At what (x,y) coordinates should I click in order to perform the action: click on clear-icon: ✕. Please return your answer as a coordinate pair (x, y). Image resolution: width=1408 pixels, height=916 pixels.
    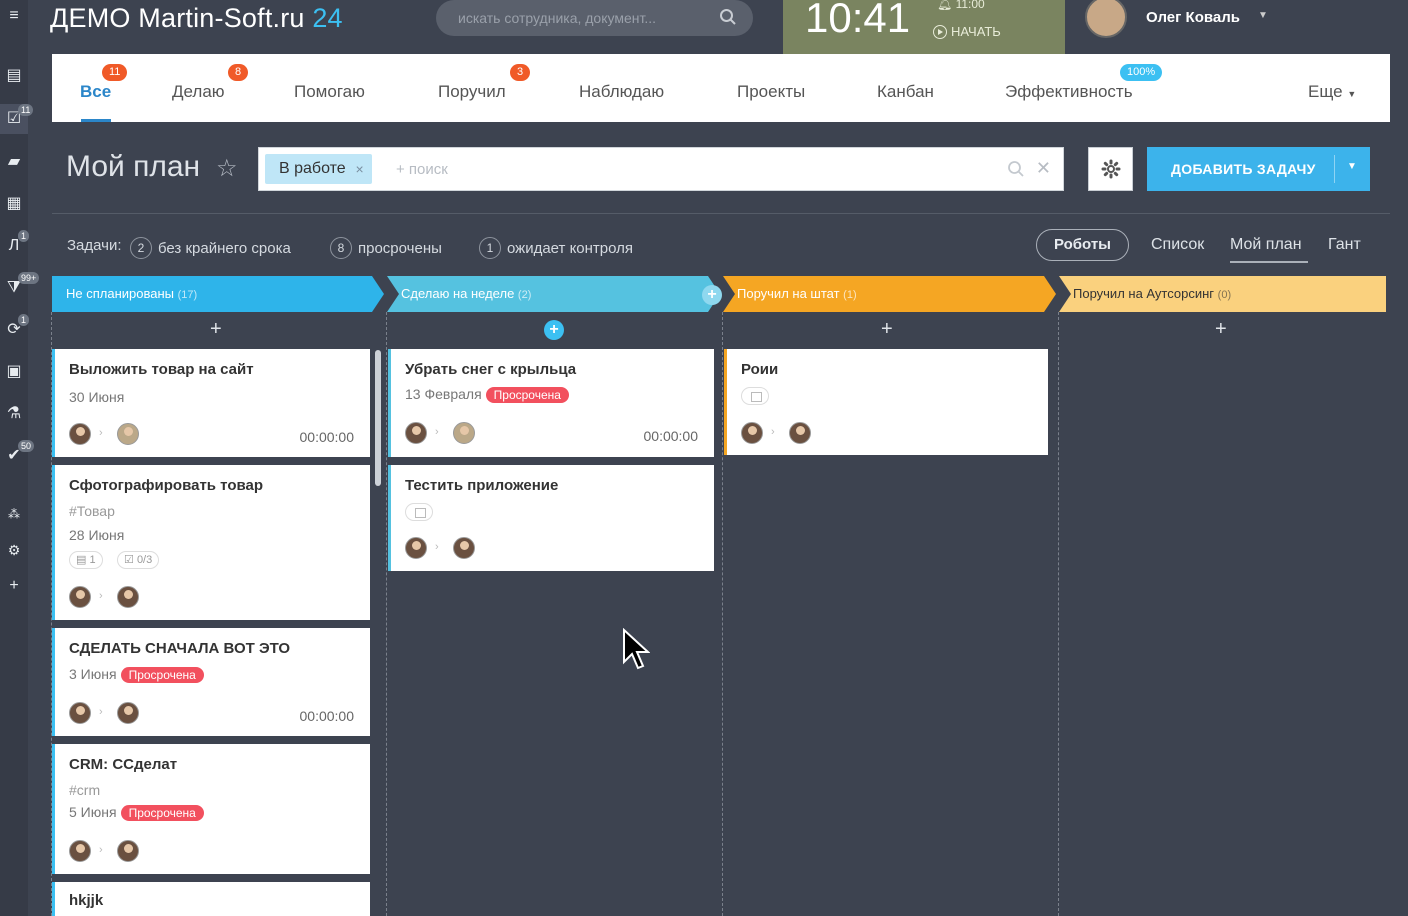
    Looking at the image, I should click on (1043, 168).